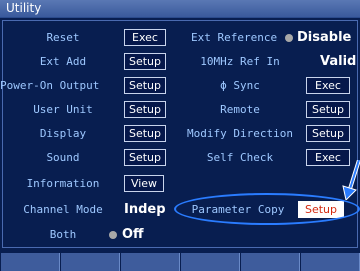 Image resolution: width=360 pixels, height=271 pixels. What do you see at coordinates (328, 85) in the screenshot?
I see `phase-sync-exec-button: Exec` at bounding box center [328, 85].